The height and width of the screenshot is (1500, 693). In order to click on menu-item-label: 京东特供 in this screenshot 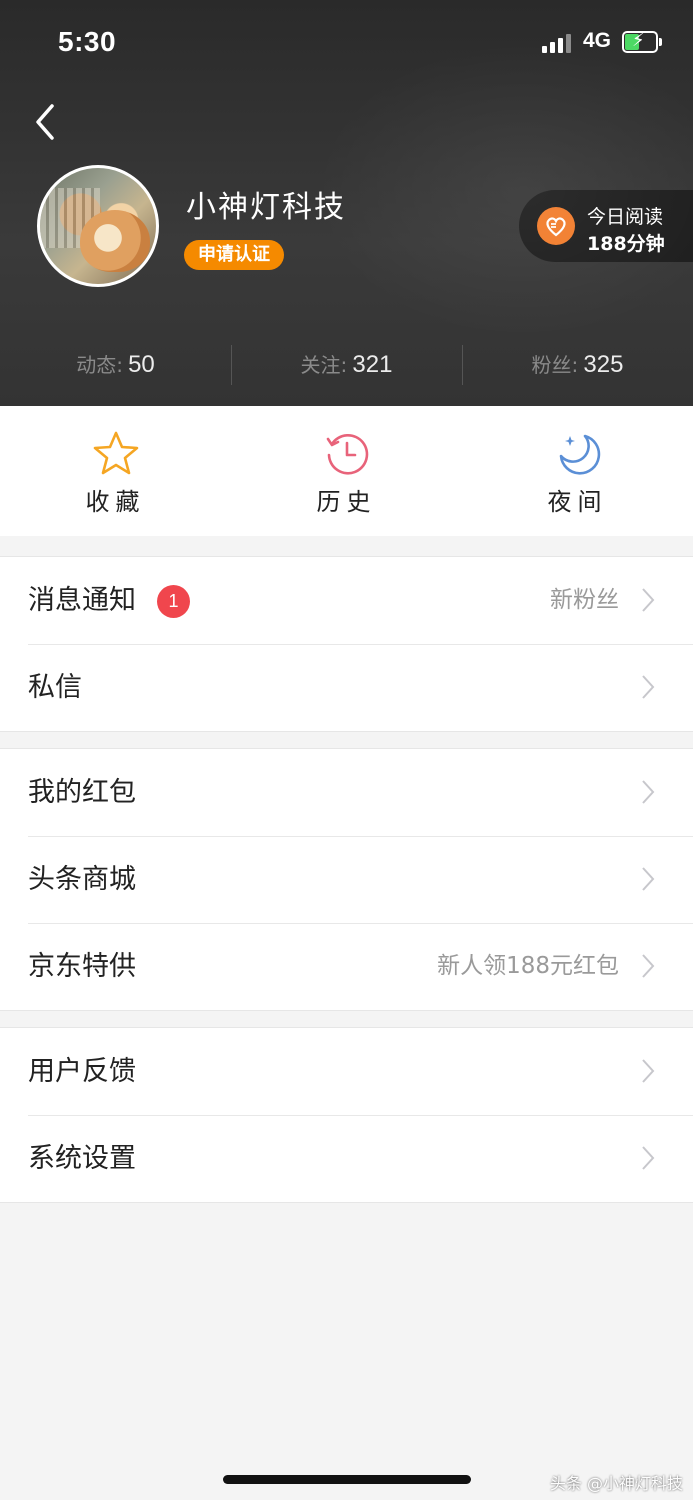, I will do `click(82, 966)`.